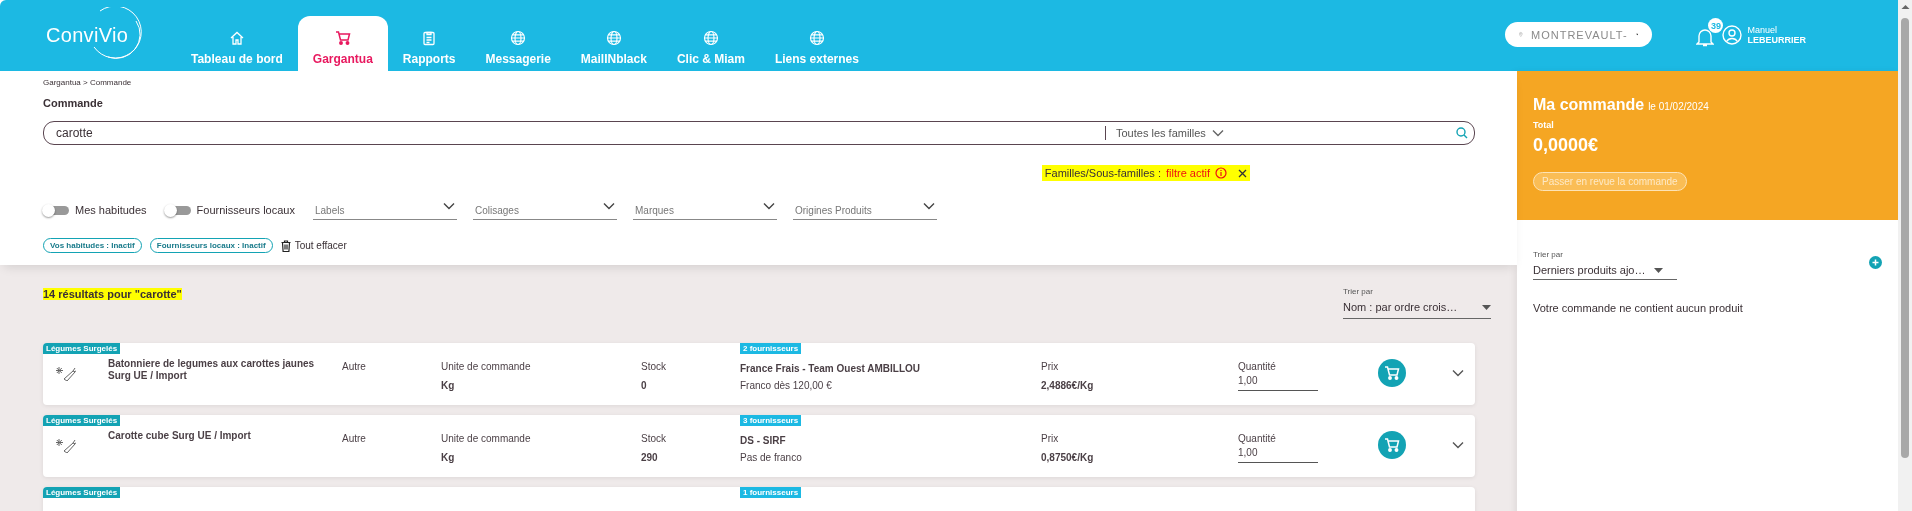 The height and width of the screenshot is (511, 1912). Describe the element at coordinates (111, 210) in the screenshot. I see `toggle-label: Mes habitudes` at that location.